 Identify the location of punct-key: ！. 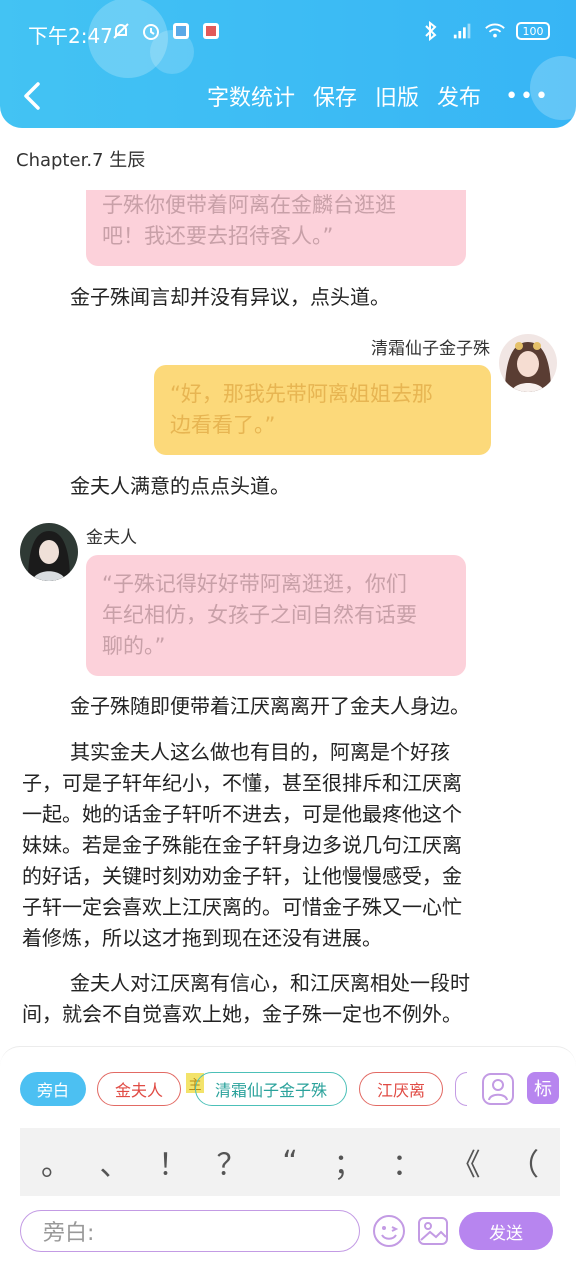
(173, 1162).